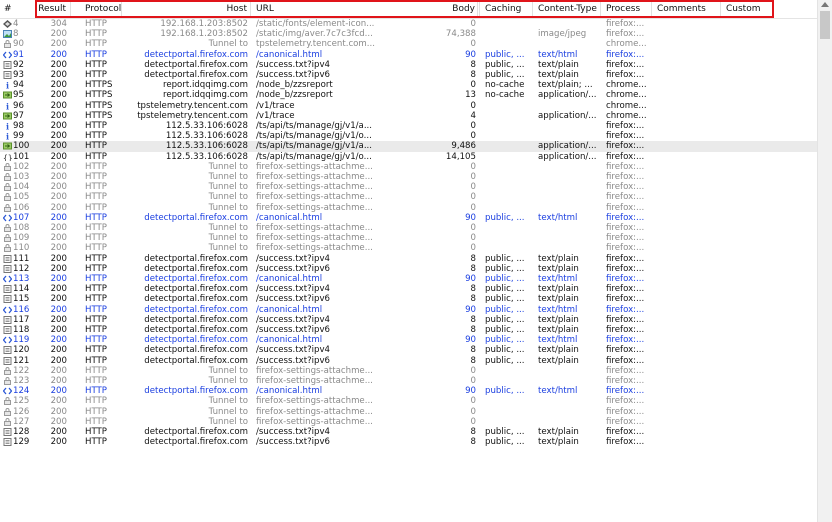 Image resolution: width=832 pixels, height=522 pixels. I want to click on lock-icon, so click(7, 207).